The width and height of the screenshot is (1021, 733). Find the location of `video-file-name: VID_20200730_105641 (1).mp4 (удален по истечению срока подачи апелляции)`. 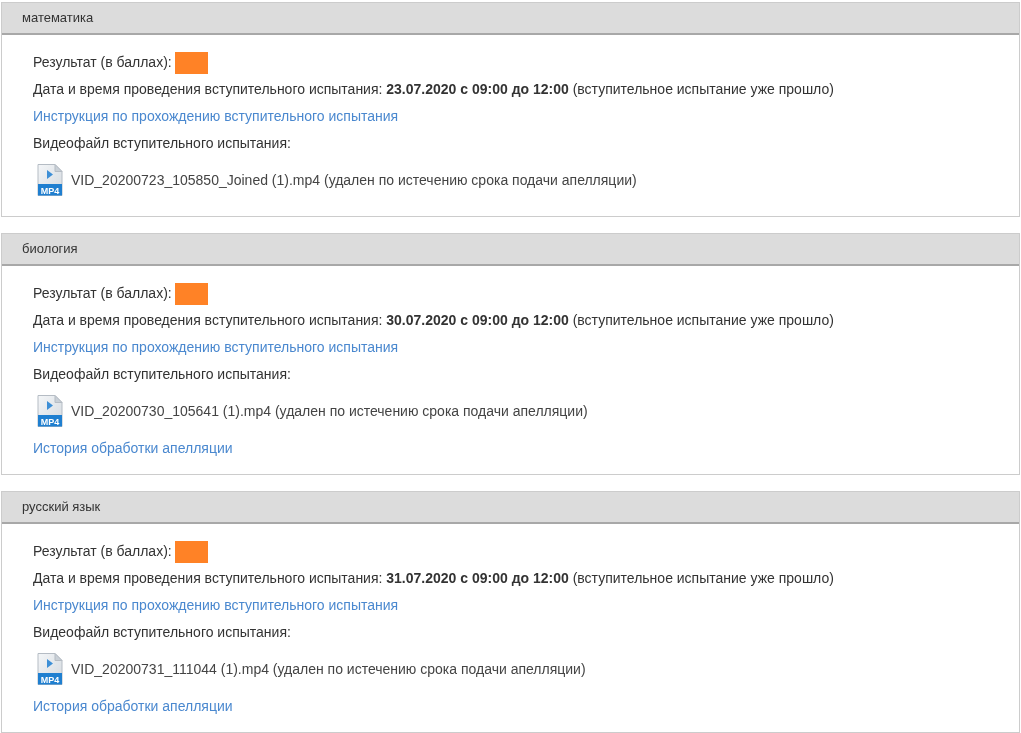

video-file-name: VID_20200730_105641 (1).mp4 (удален по истечению срока подачи апелляции) is located at coordinates (329, 411).